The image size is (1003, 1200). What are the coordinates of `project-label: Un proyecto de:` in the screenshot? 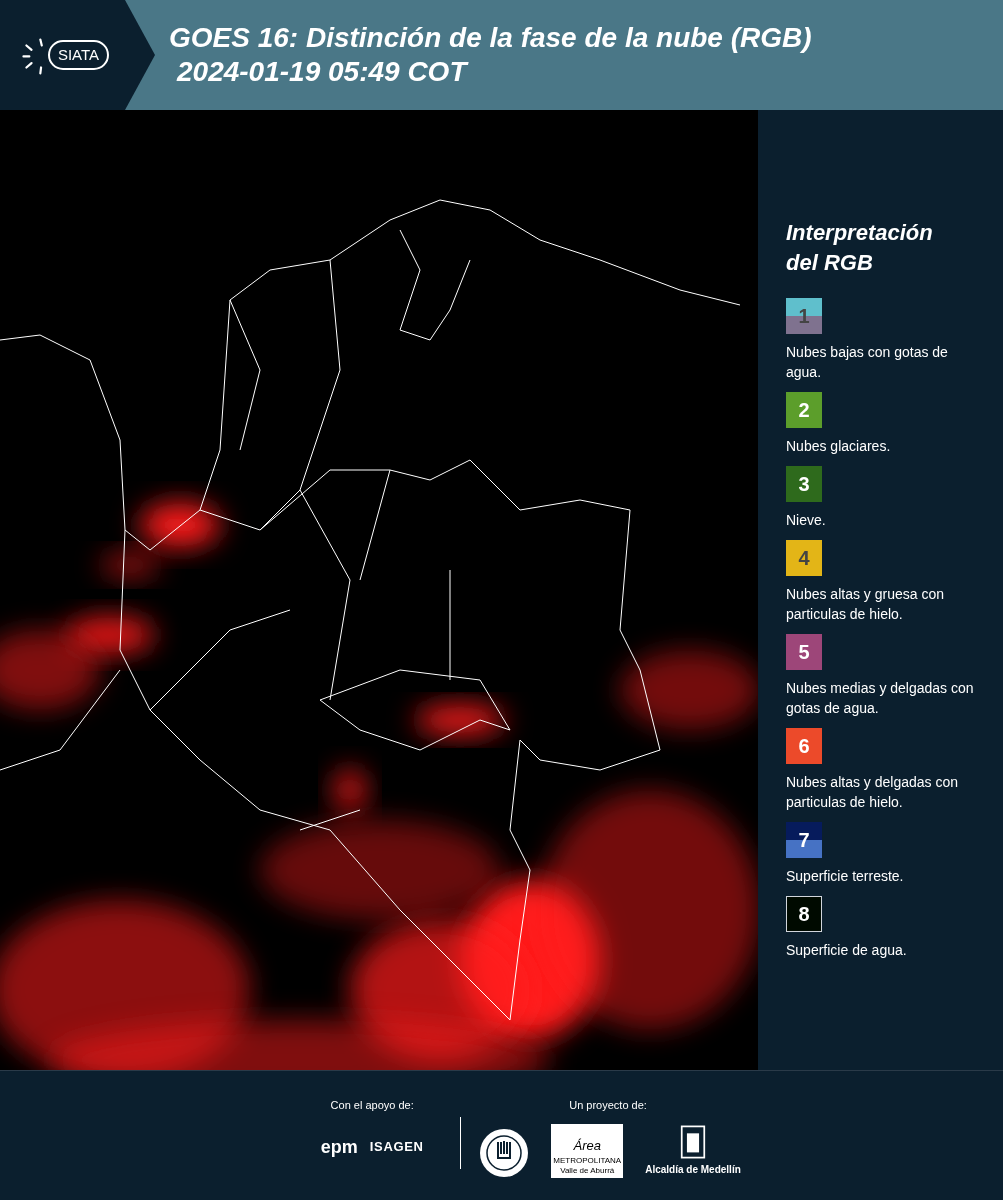 It's located at (608, 1105).